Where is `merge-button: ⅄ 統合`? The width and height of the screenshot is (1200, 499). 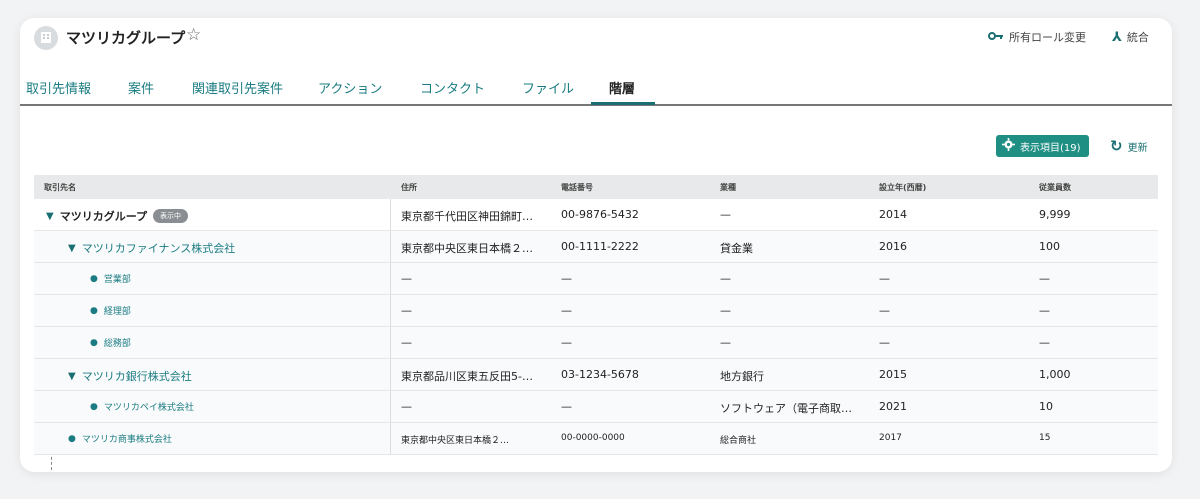 merge-button: ⅄ 統合 is located at coordinates (1130, 37).